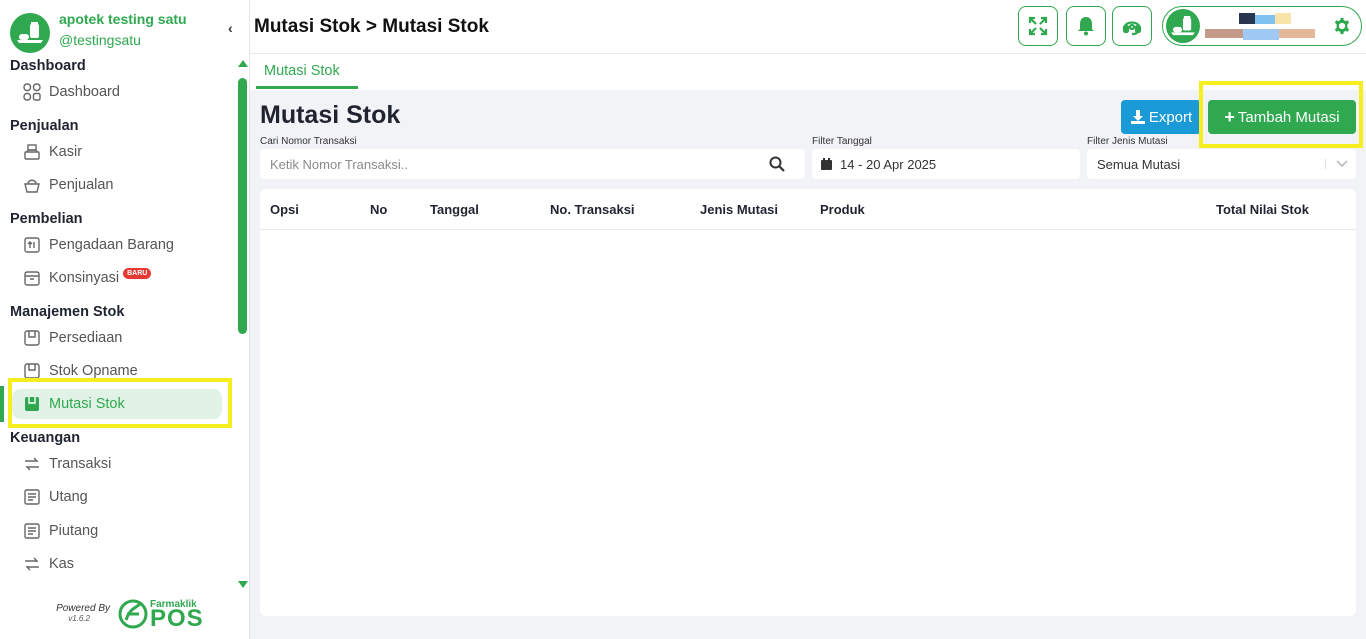  What do you see at coordinates (514, 164) in the screenshot?
I see `search-input` at bounding box center [514, 164].